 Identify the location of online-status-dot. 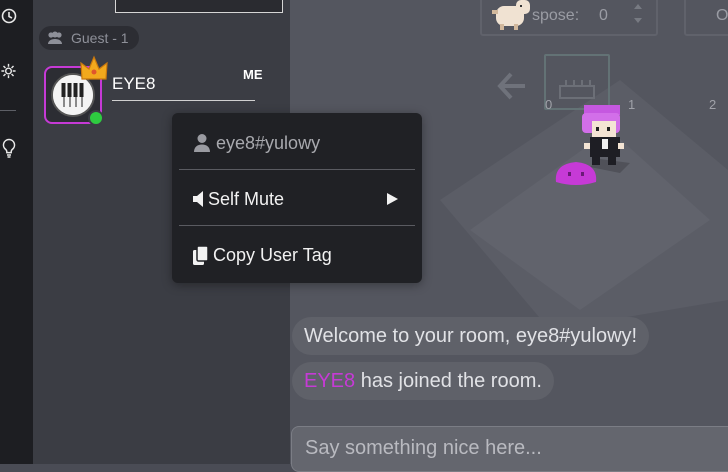
(96, 118).